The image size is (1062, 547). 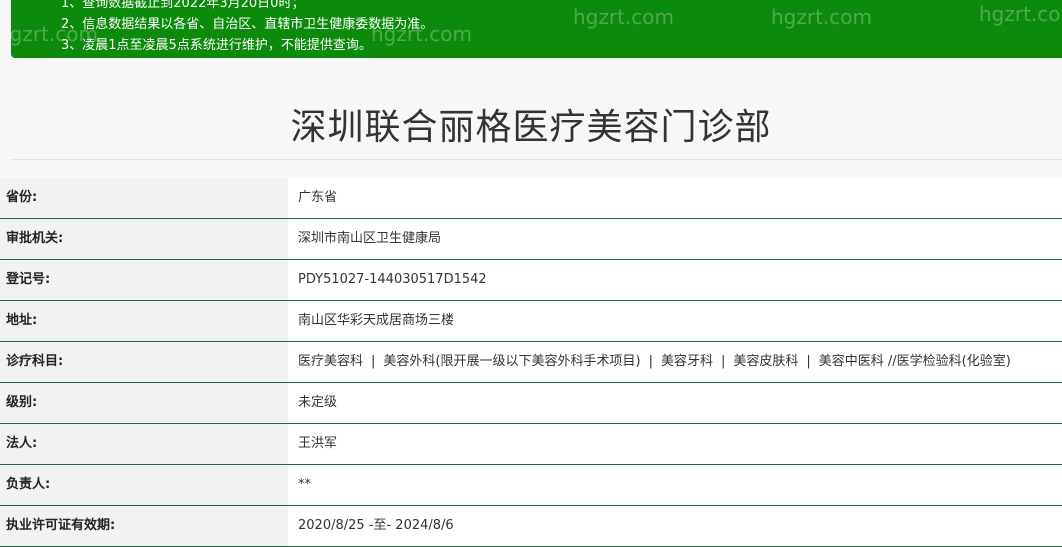 What do you see at coordinates (531, 127) in the screenshot?
I see `page-title: 深圳联合丽格医疗美容门诊部` at bounding box center [531, 127].